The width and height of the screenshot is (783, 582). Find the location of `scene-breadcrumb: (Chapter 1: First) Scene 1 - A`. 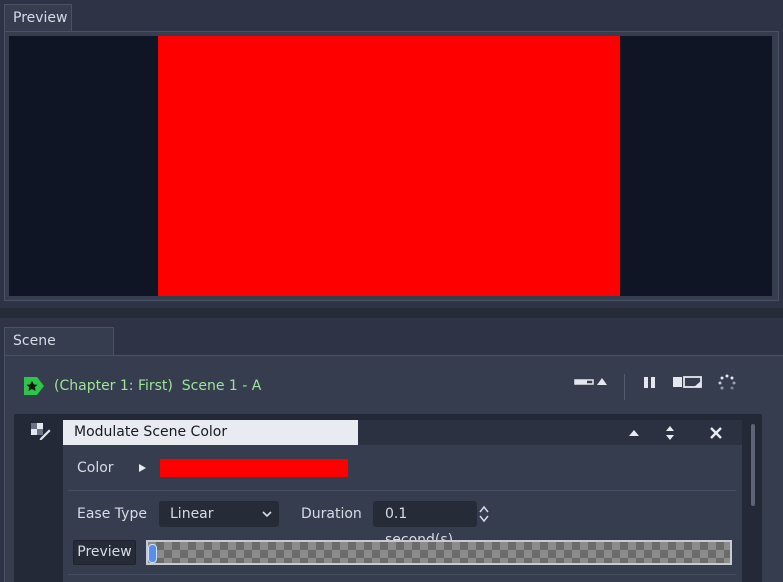

scene-breadcrumb: (Chapter 1: First) Scene 1 - A is located at coordinates (157, 386).